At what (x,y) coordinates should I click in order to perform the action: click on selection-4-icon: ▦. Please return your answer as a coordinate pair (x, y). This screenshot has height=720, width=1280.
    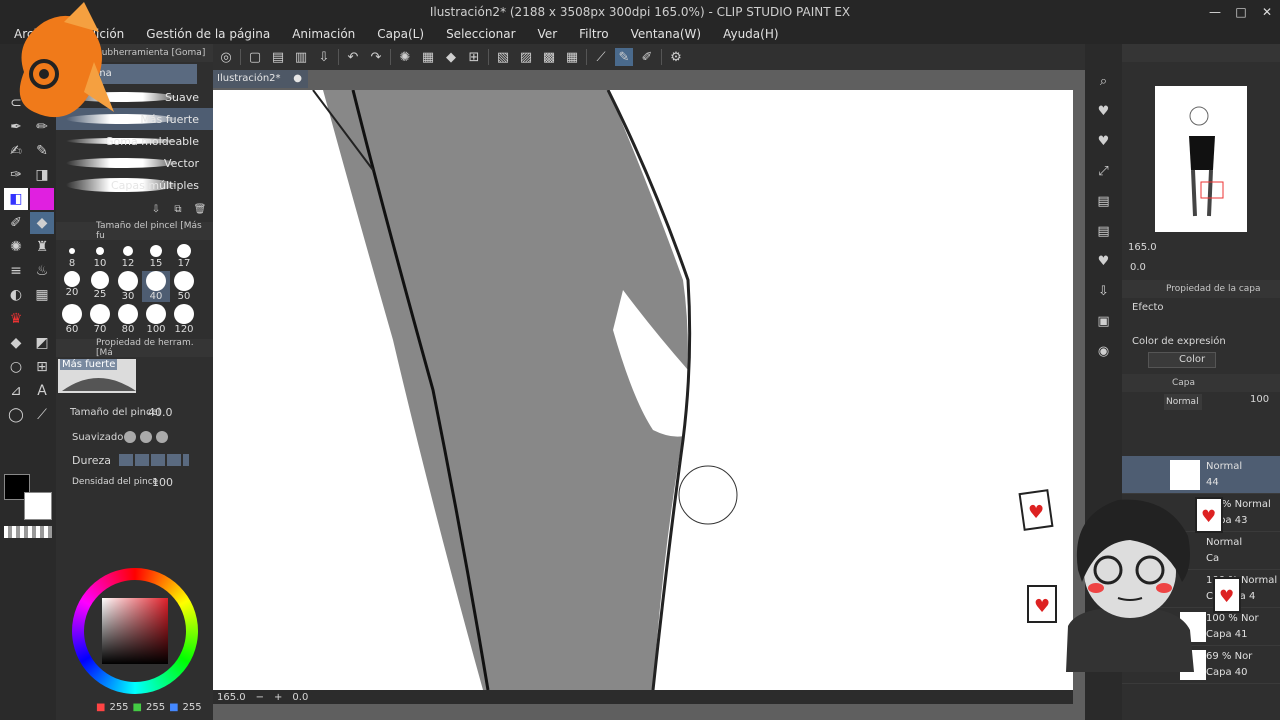
    Looking at the image, I should click on (572, 57).